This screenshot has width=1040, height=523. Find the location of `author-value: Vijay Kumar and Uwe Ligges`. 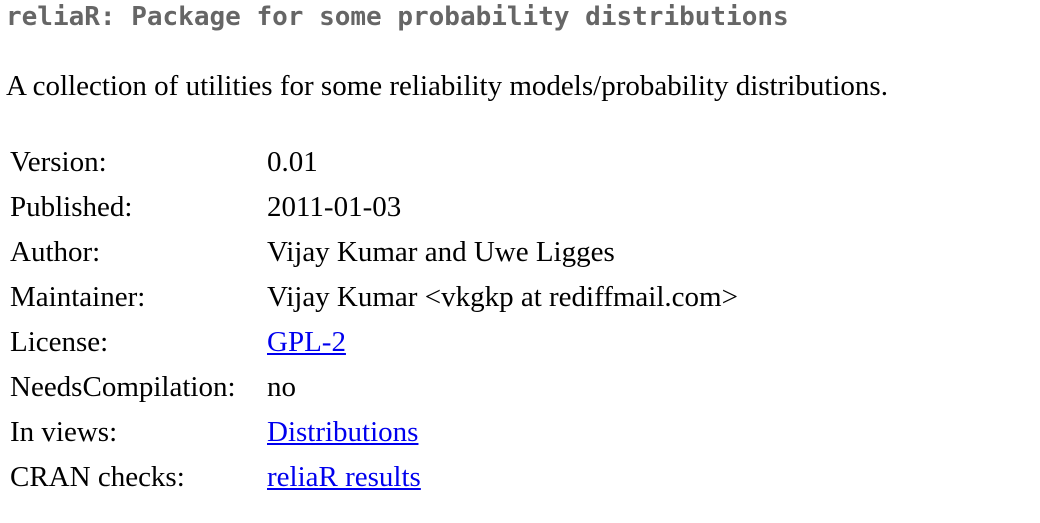

author-value: Vijay Kumar and Uwe Ligges is located at coordinates (441, 252).